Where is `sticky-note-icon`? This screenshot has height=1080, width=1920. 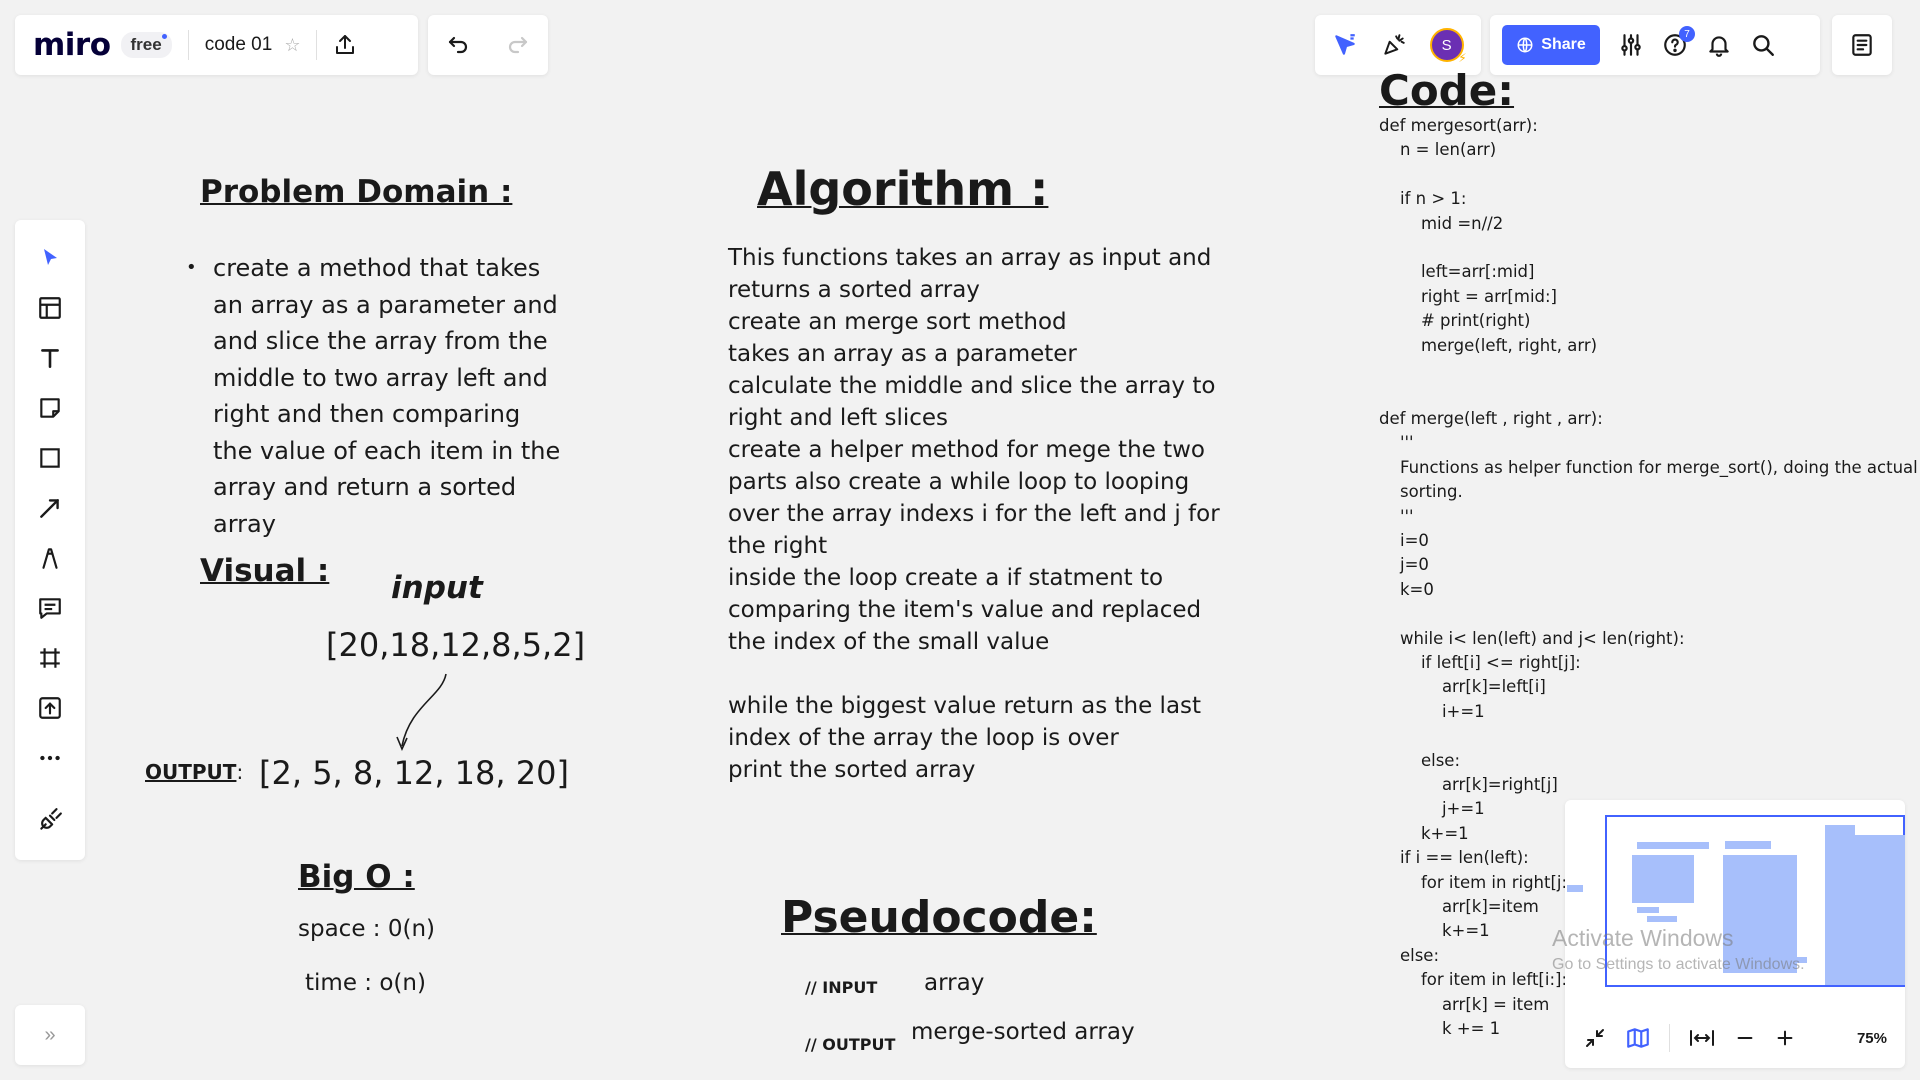 sticky-note-icon is located at coordinates (50, 408).